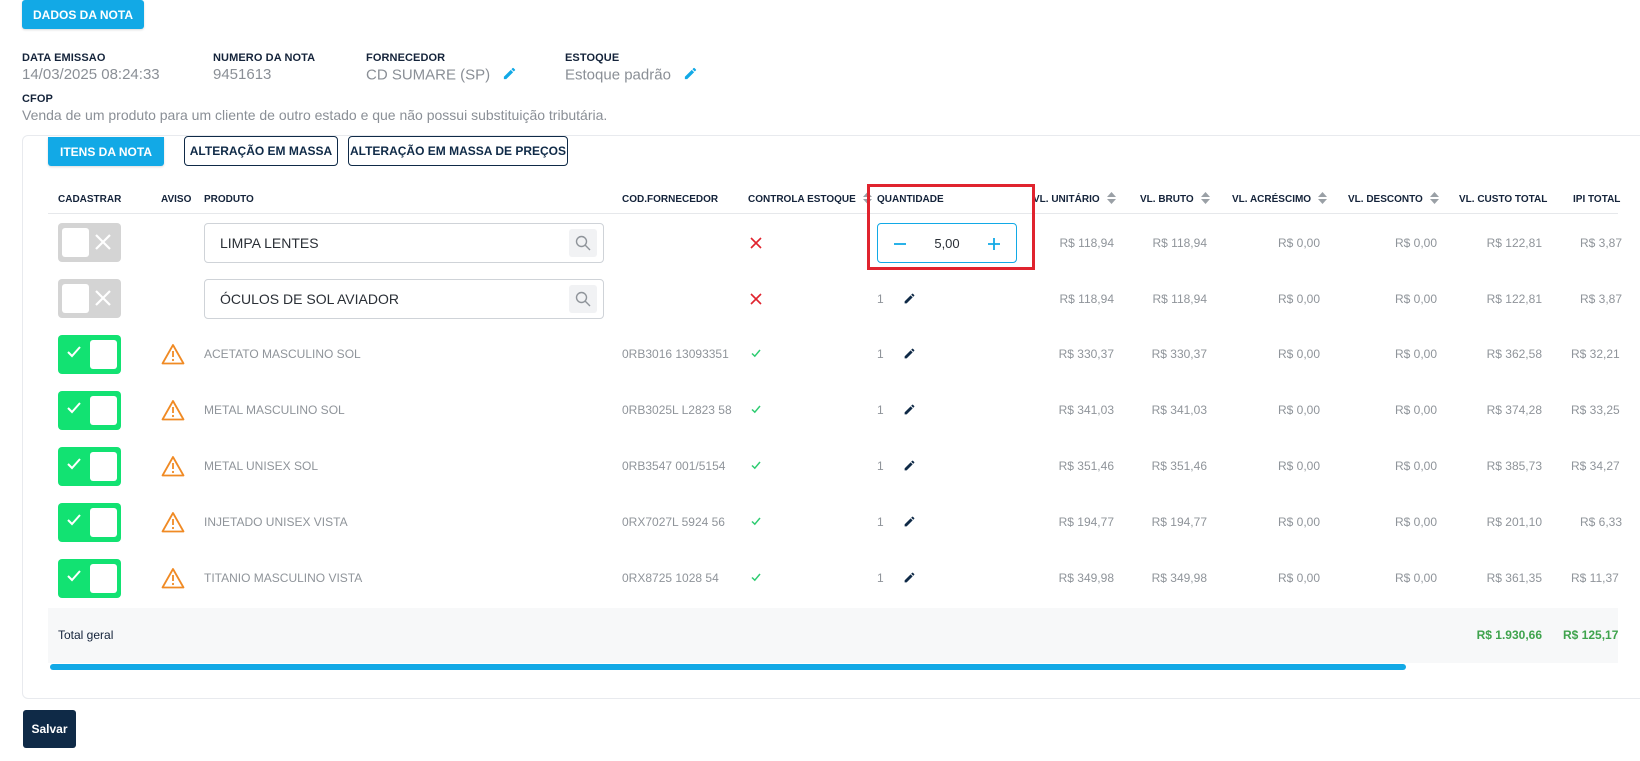  What do you see at coordinates (1503, 199) in the screenshot?
I see `col-vl-custo-total: VL. CUSTO TOTAL` at bounding box center [1503, 199].